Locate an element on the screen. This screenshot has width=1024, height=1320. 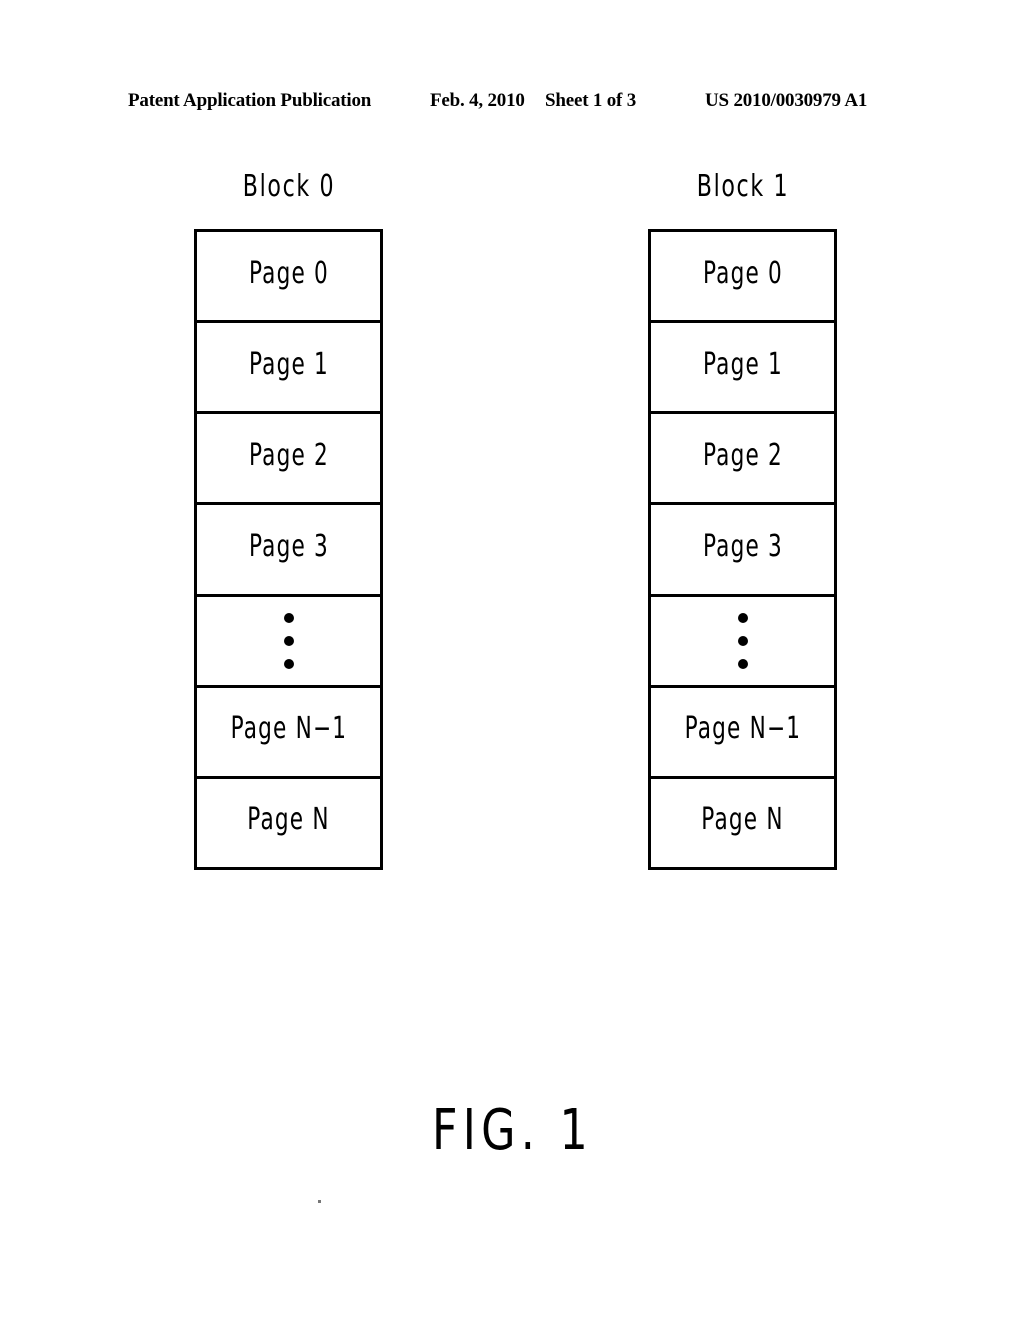
figure-caption: FIG. 1 is located at coordinates (512, 1130).